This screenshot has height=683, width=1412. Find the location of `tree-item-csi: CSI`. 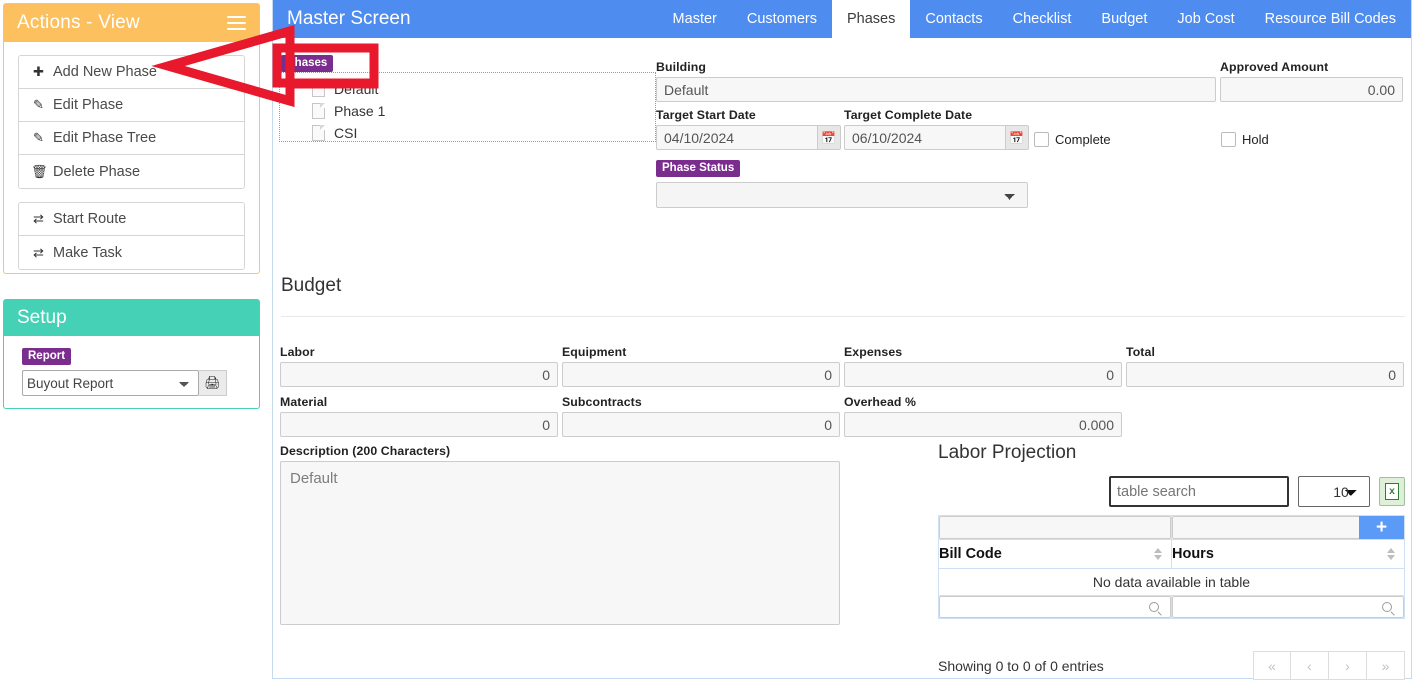

tree-item-csi: CSI is located at coordinates (467, 131).